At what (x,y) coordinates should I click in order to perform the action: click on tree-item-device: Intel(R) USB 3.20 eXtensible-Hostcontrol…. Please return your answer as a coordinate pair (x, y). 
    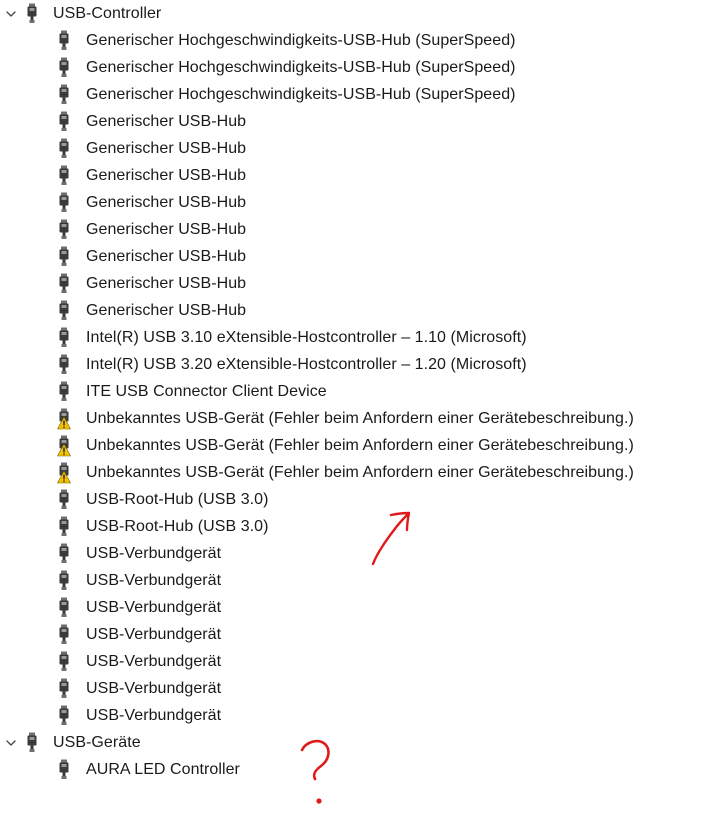
    Looking at the image, I should click on (354, 364).